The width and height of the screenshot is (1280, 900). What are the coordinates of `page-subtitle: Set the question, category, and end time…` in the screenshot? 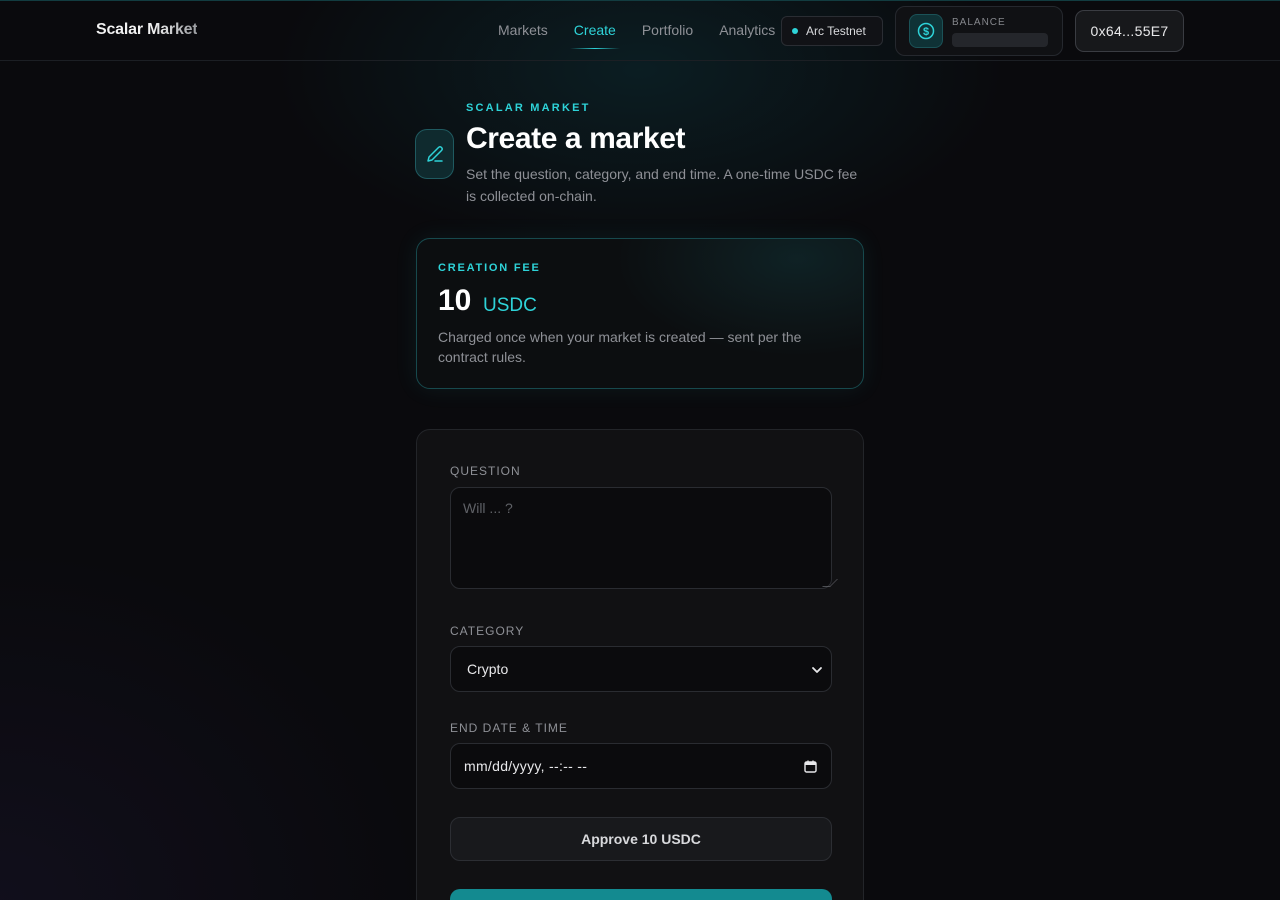 It's located at (662, 185).